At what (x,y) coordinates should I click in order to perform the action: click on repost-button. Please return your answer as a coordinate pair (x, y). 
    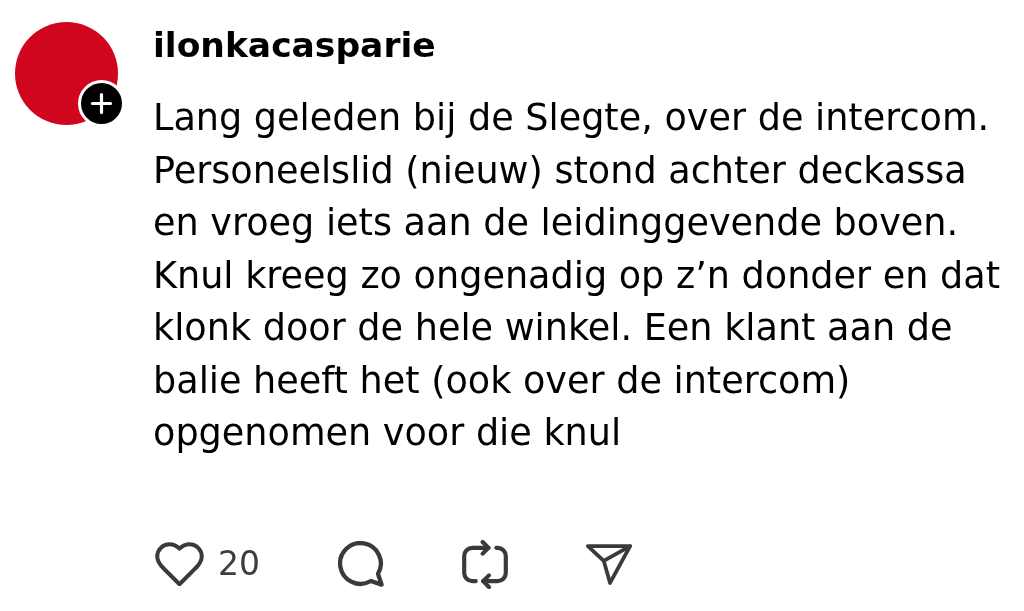
    Looking at the image, I should click on (485, 564).